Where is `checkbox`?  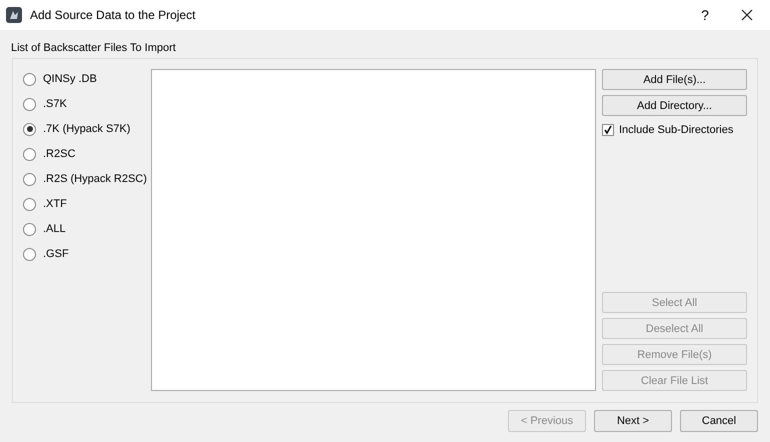
checkbox is located at coordinates (608, 130).